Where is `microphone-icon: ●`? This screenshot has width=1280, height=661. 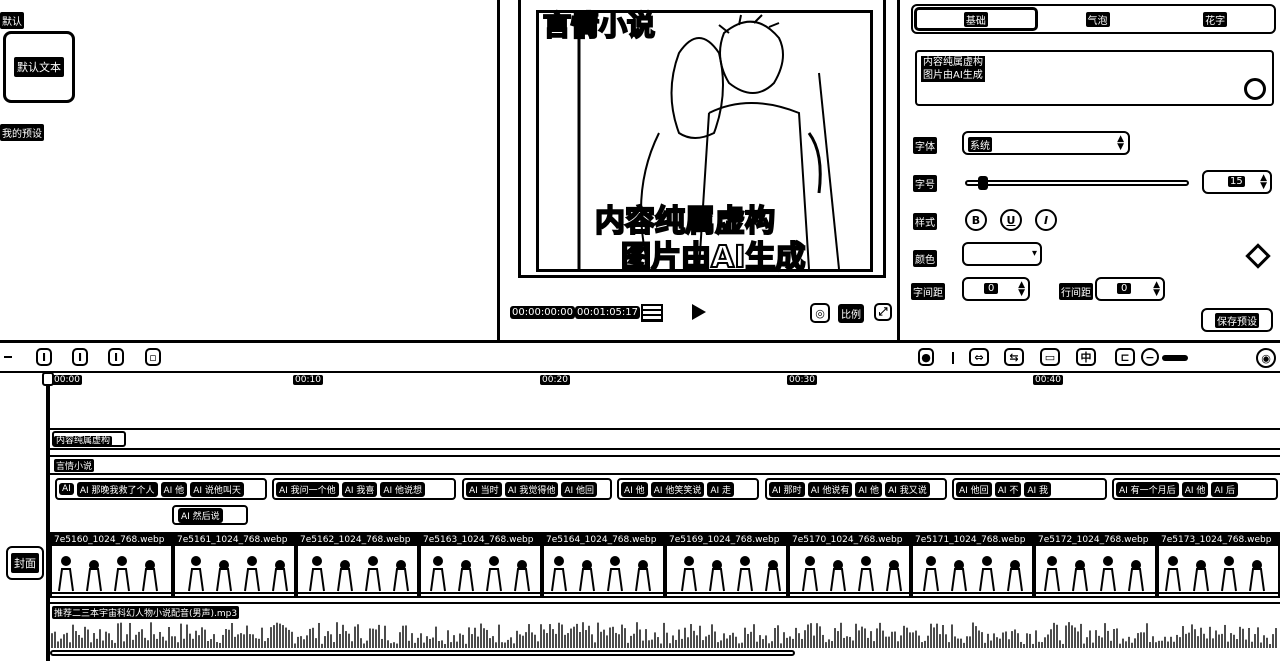
microphone-icon: ● is located at coordinates (926, 357).